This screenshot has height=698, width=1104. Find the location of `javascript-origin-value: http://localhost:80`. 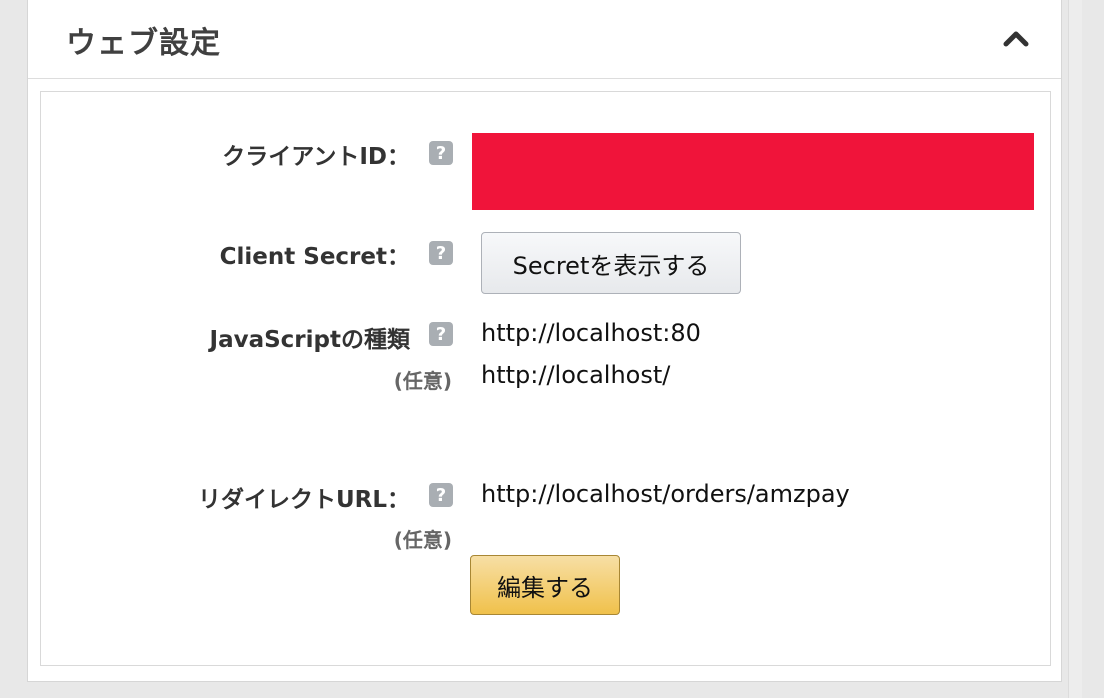

javascript-origin-value: http://localhost:80 is located at coordinates (591, 333).